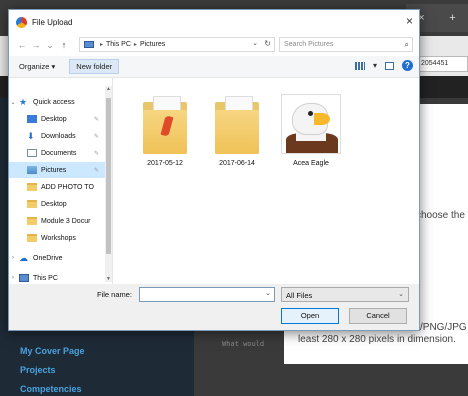 The width and height of the screenshot is (468, 396). What do you see at coordinates (214, 307) in the screenshot?
I see `dialog-footer: File name: ⌄ All Files ⌄ Open Cancel` at bounding box center [214, 307].